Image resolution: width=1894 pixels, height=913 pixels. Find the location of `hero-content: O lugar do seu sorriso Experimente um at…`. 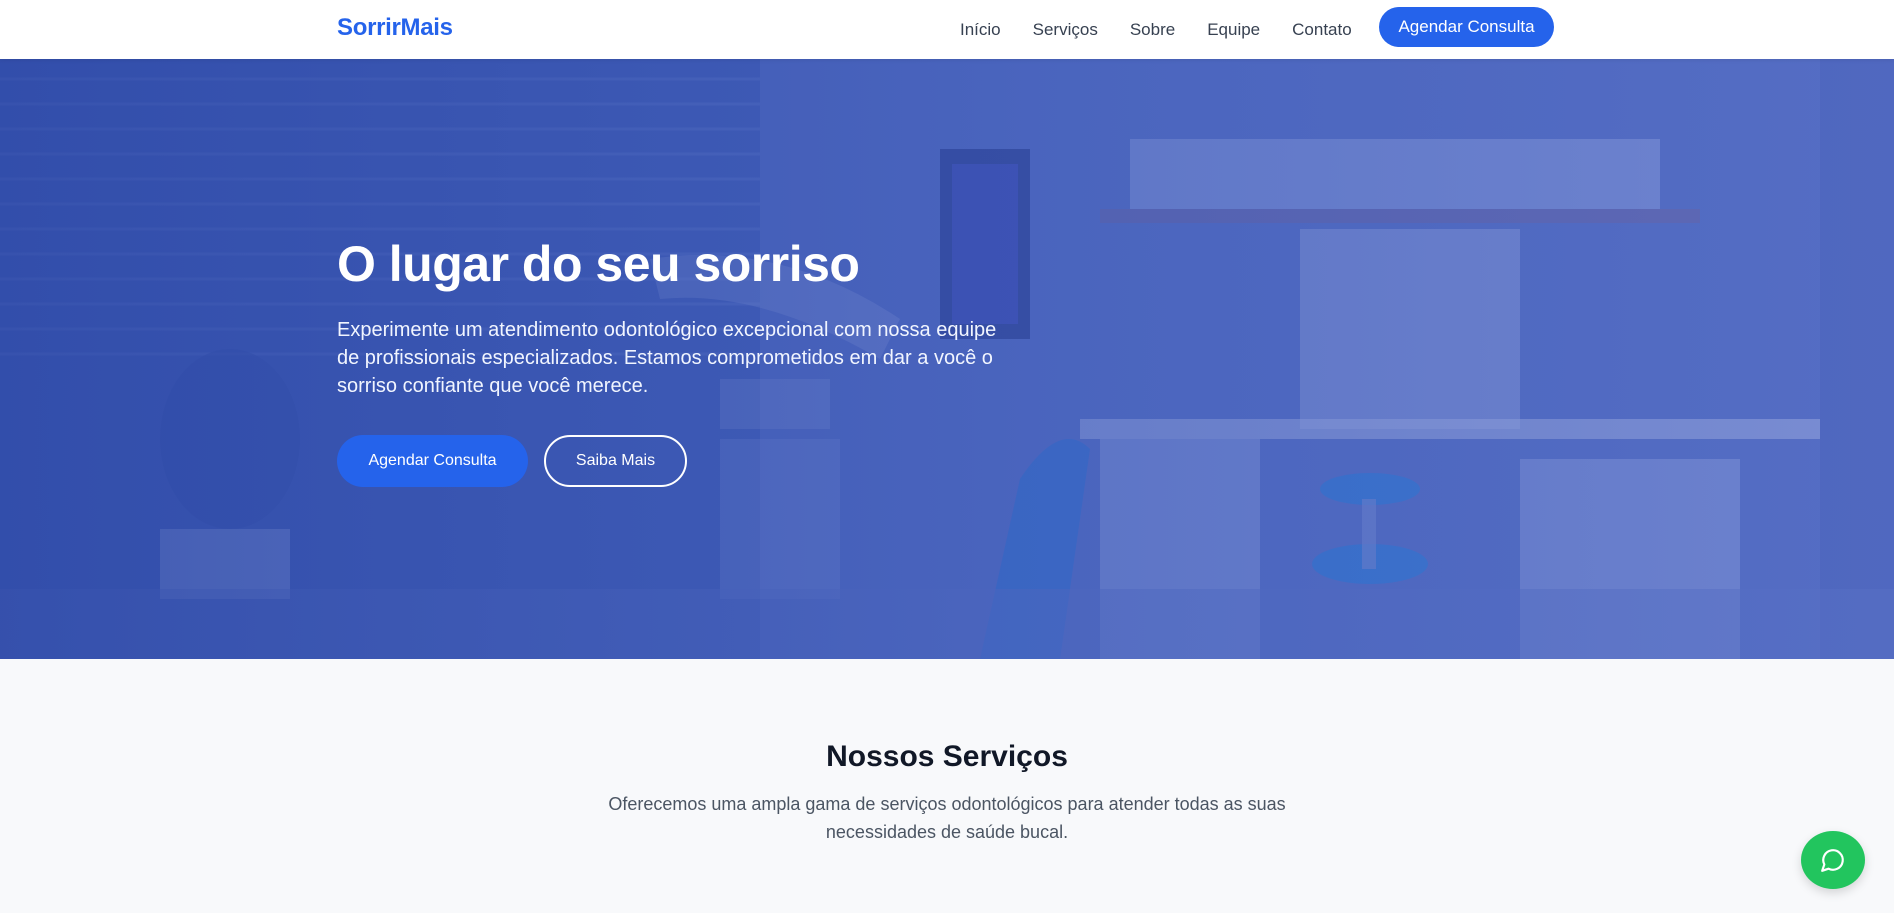

hero-content: O lugar do seu sorriso Experimente um at… is located at coordinates (677, 362).